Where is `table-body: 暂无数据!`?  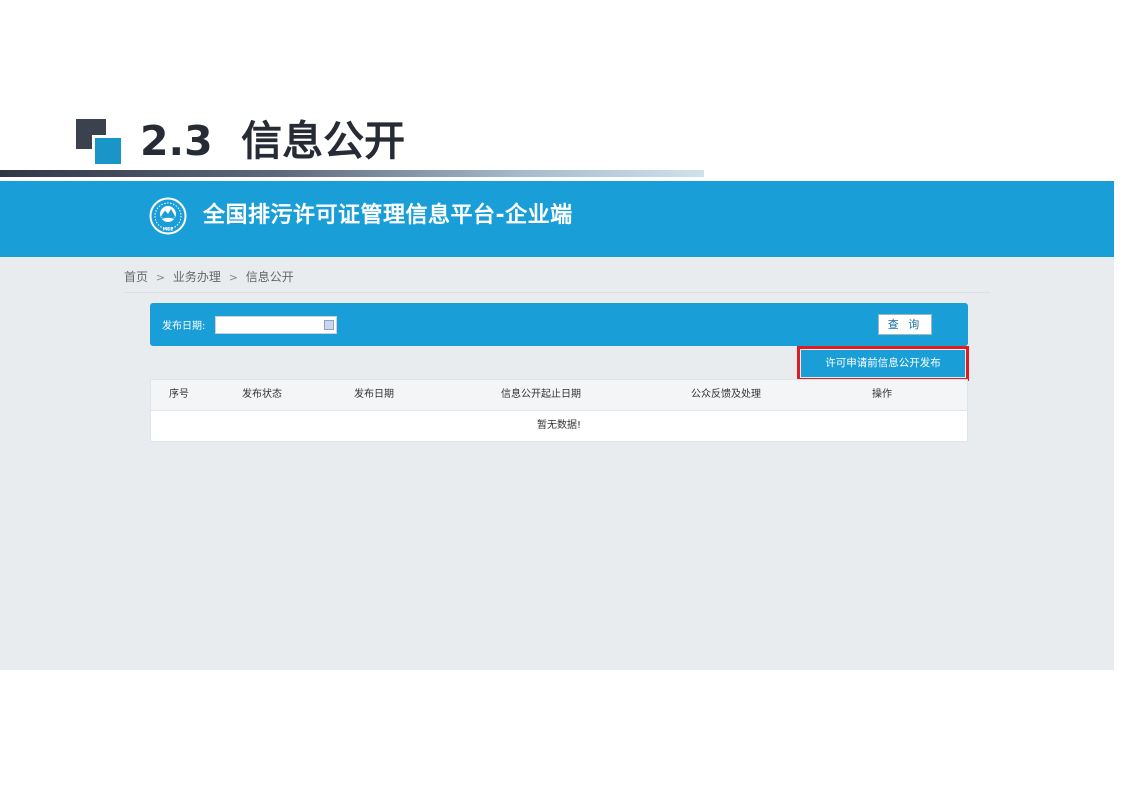
table-body: 暂无数据! is located at coordinates (559, 426).